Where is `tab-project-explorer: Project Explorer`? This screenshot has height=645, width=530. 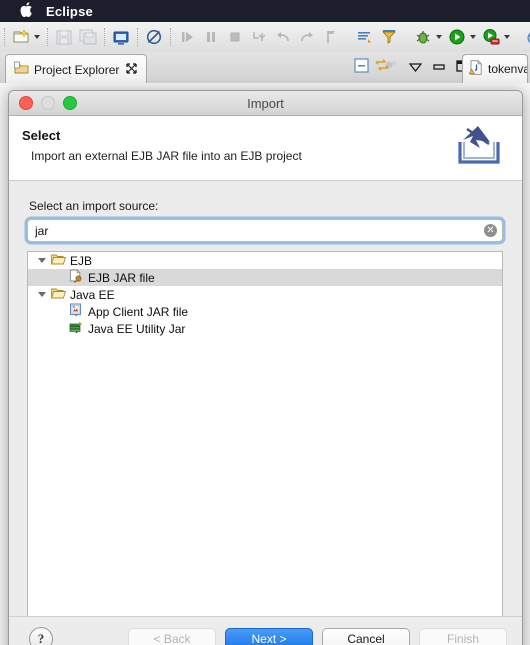 tab-project-explorer: Project Explorer is located at coordinates (76, 69).